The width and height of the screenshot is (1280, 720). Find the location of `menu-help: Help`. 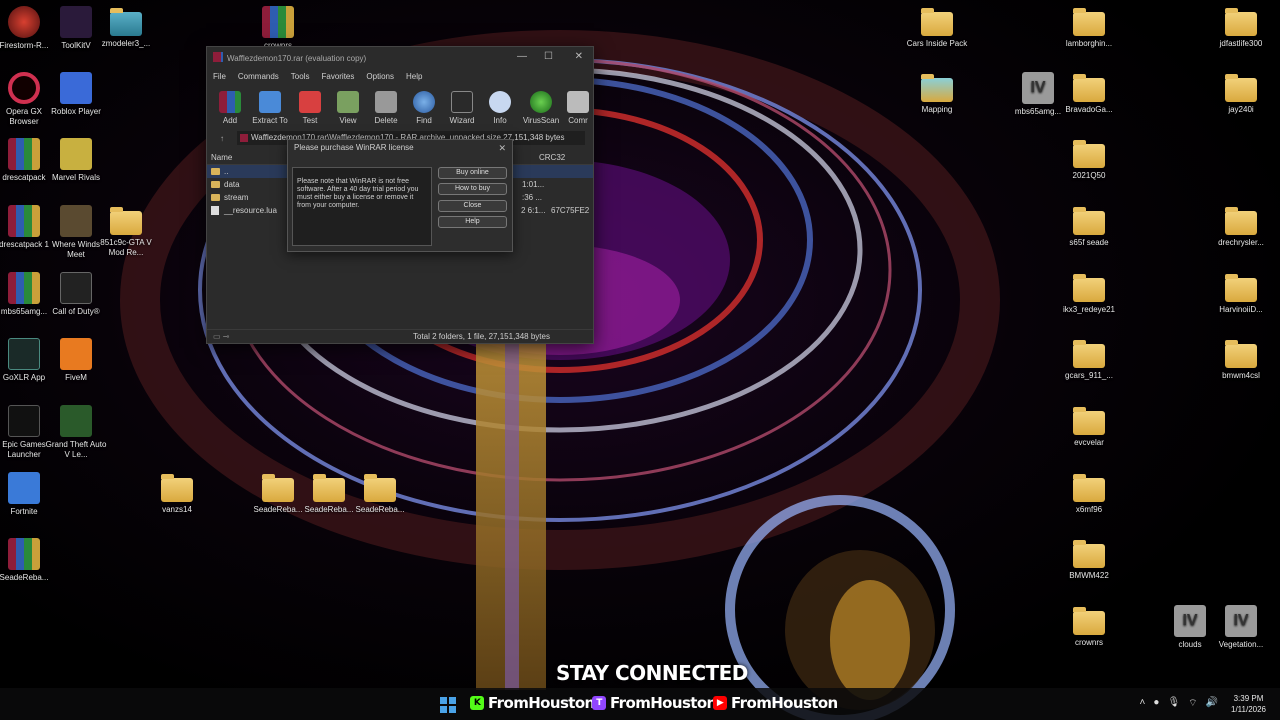

menu-help: Help is located at coordinates (414, 76).